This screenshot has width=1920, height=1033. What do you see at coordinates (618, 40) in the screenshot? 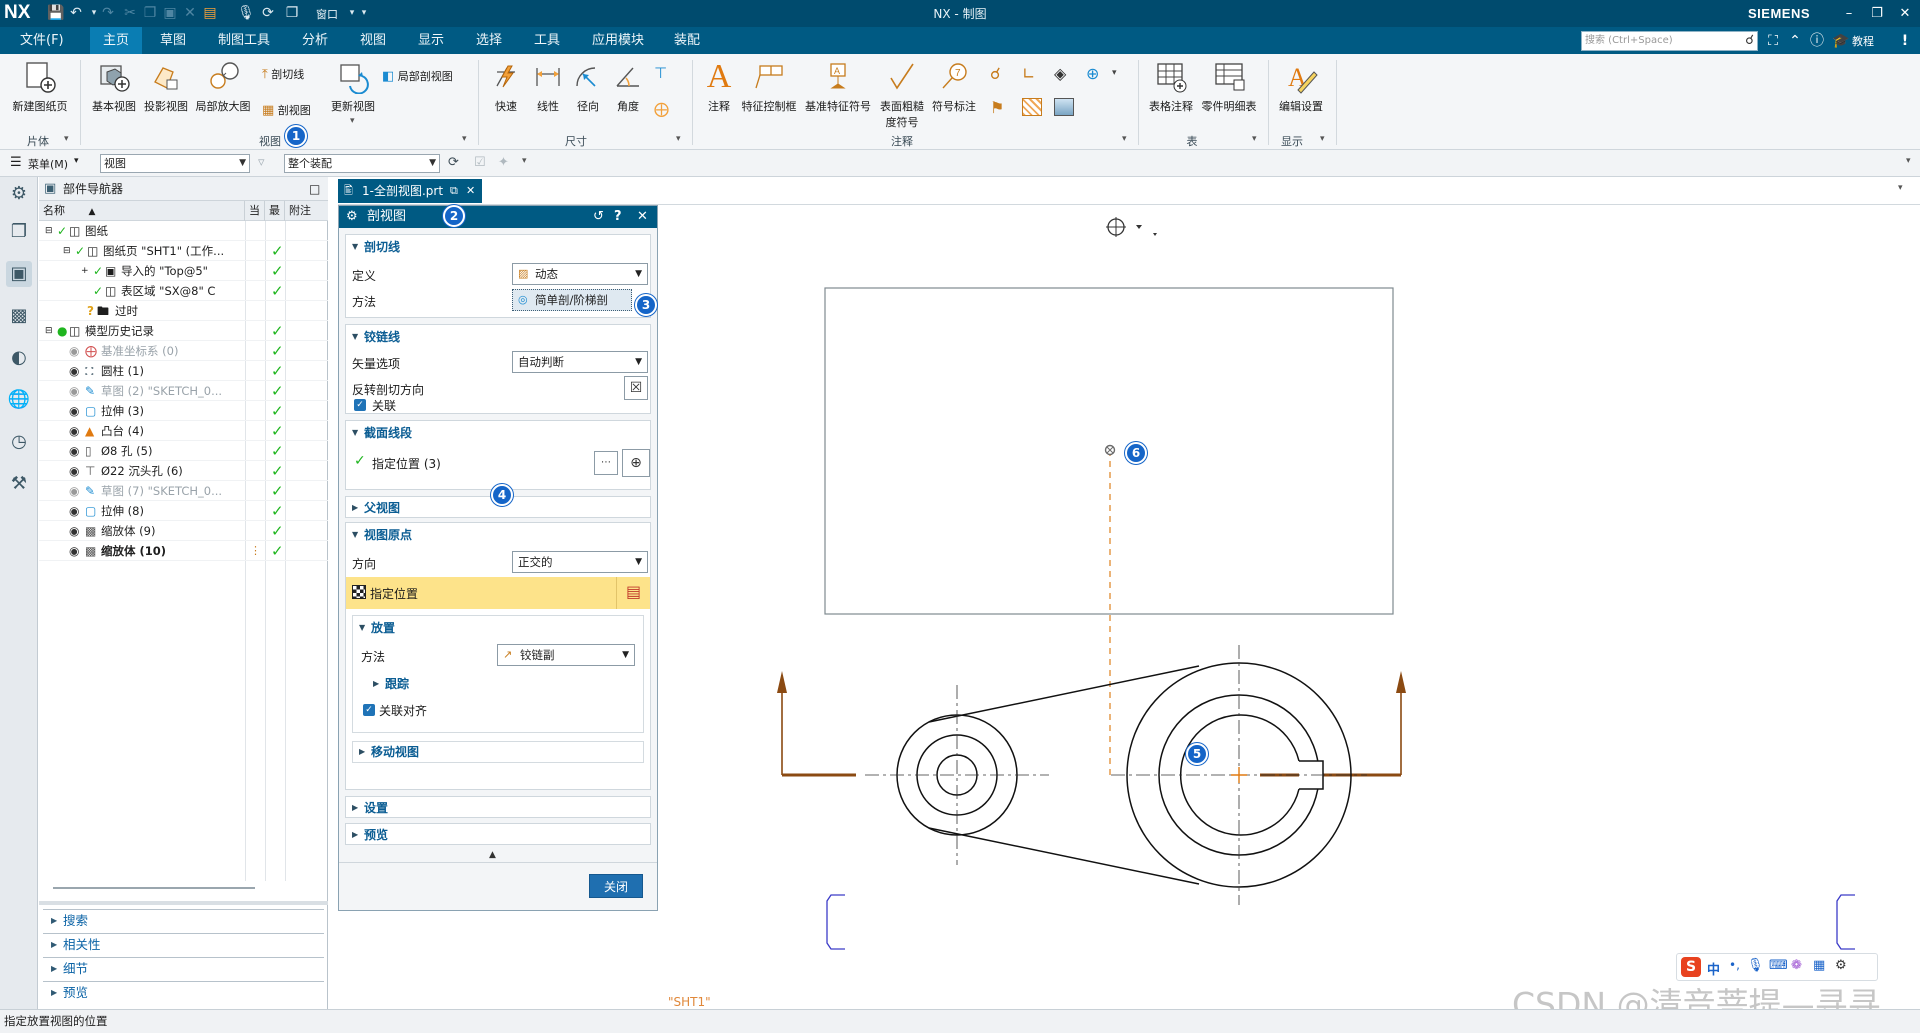
I see `menu-applications: 应用模块` at bounding box center [618, 40].